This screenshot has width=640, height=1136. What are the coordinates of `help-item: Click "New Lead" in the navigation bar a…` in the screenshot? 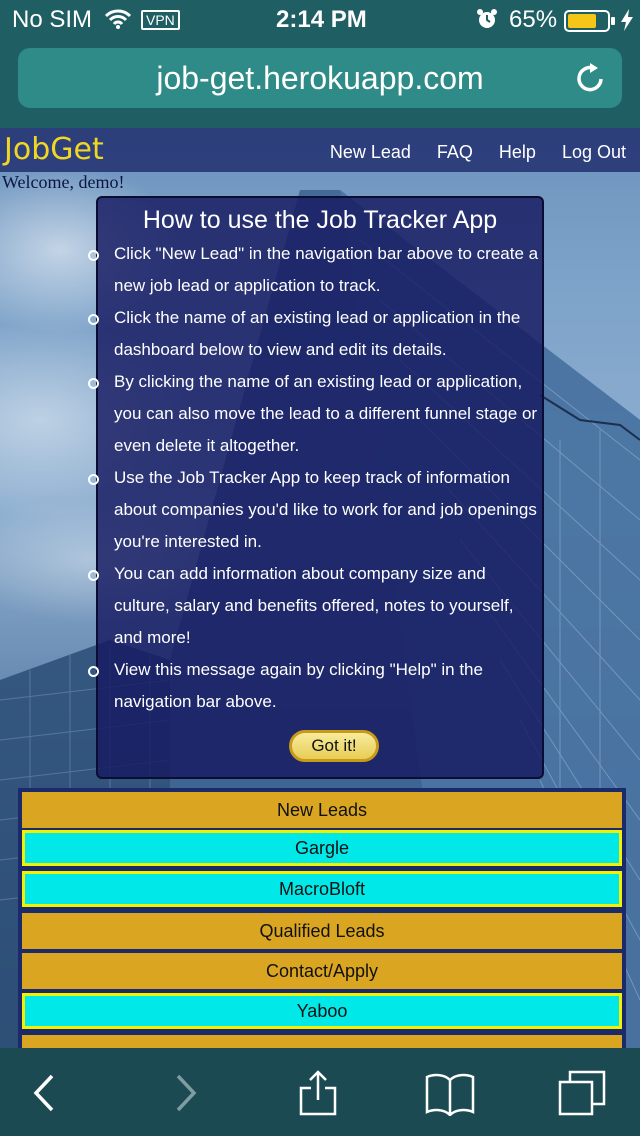 It's located at (316, 270).